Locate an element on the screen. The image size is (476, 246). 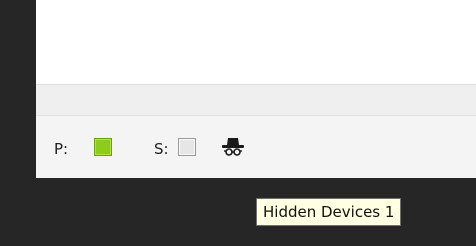
secondary-color-swatch is located at coordinates (187, 147).